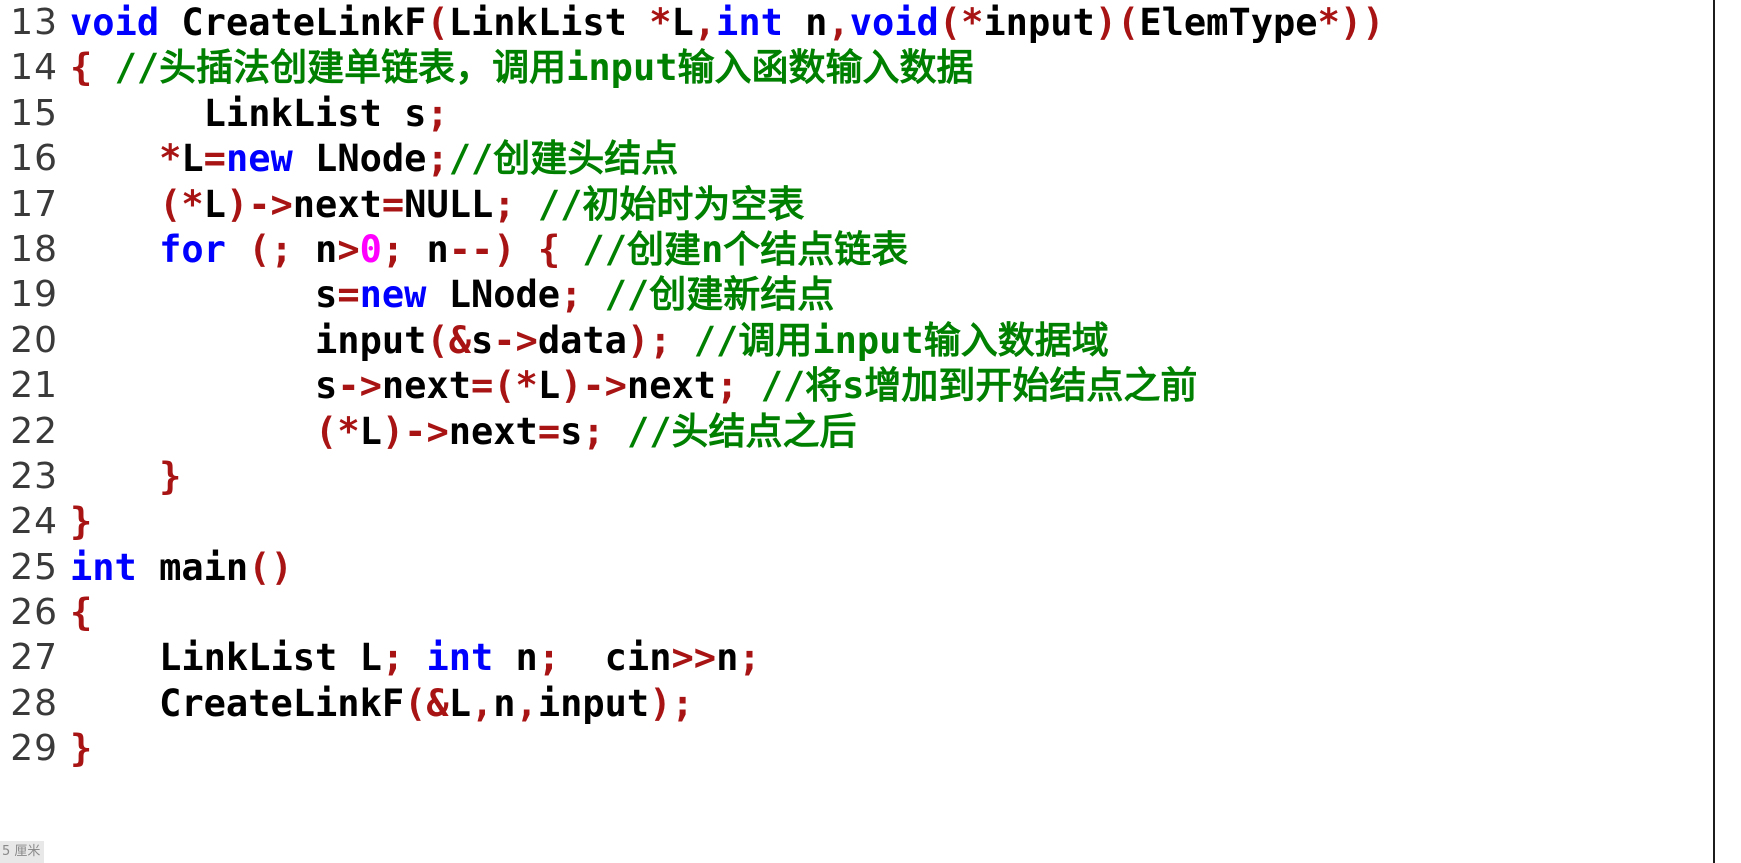 This screenshot has width=1741, height=863. I want to click on editor-pane-divider, so click(1714, 431).